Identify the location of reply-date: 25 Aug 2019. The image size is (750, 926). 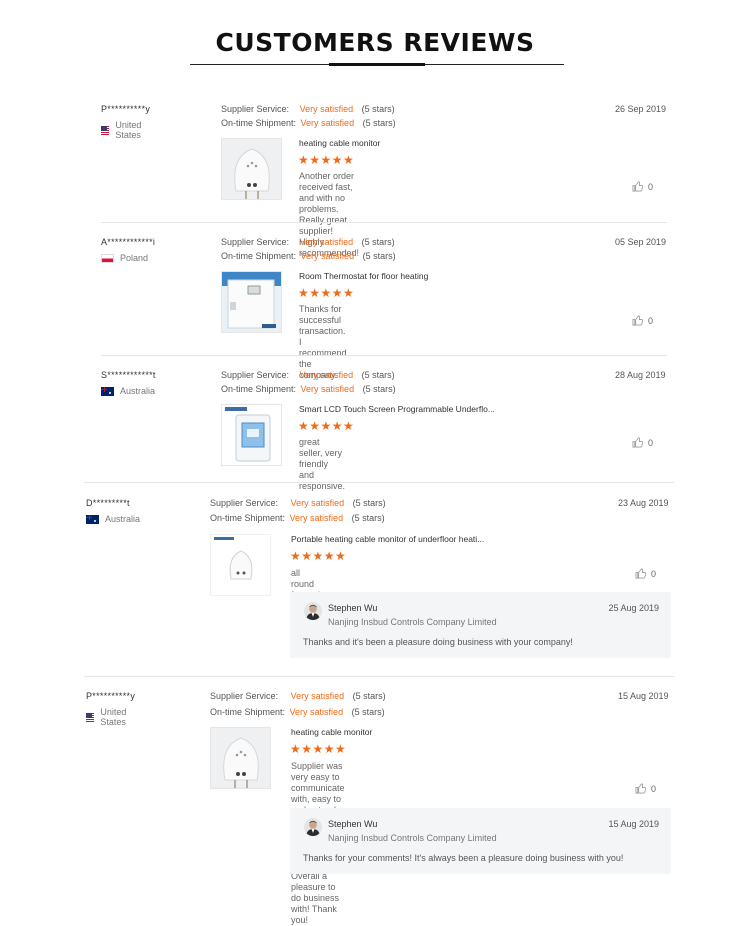
(633, 608).